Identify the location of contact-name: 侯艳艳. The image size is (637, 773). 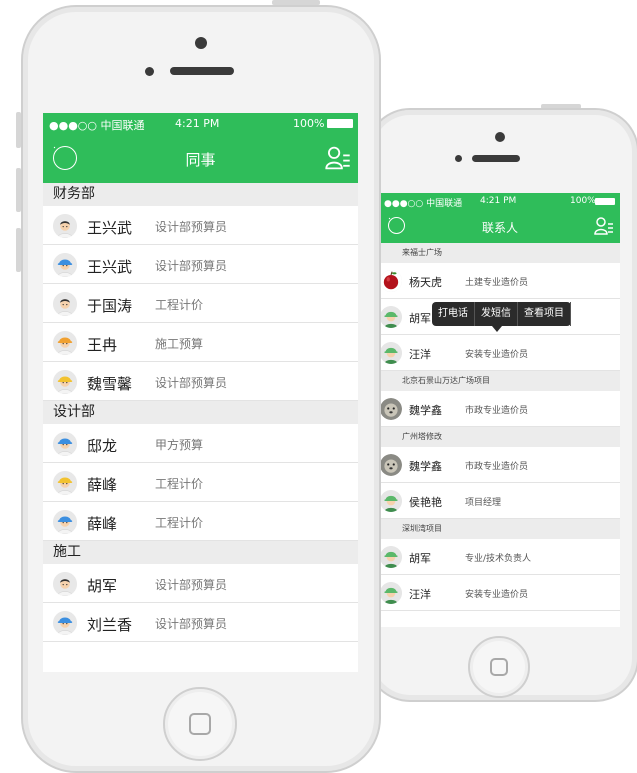
(425, 502).